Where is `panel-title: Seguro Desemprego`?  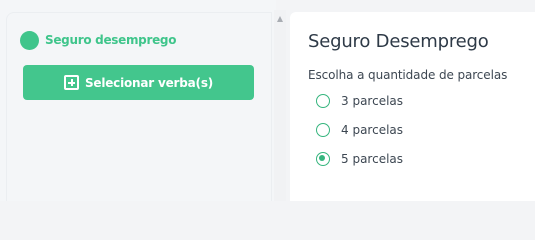 panel-title: Seguro Desemprego is located at coordinates (398, 41).